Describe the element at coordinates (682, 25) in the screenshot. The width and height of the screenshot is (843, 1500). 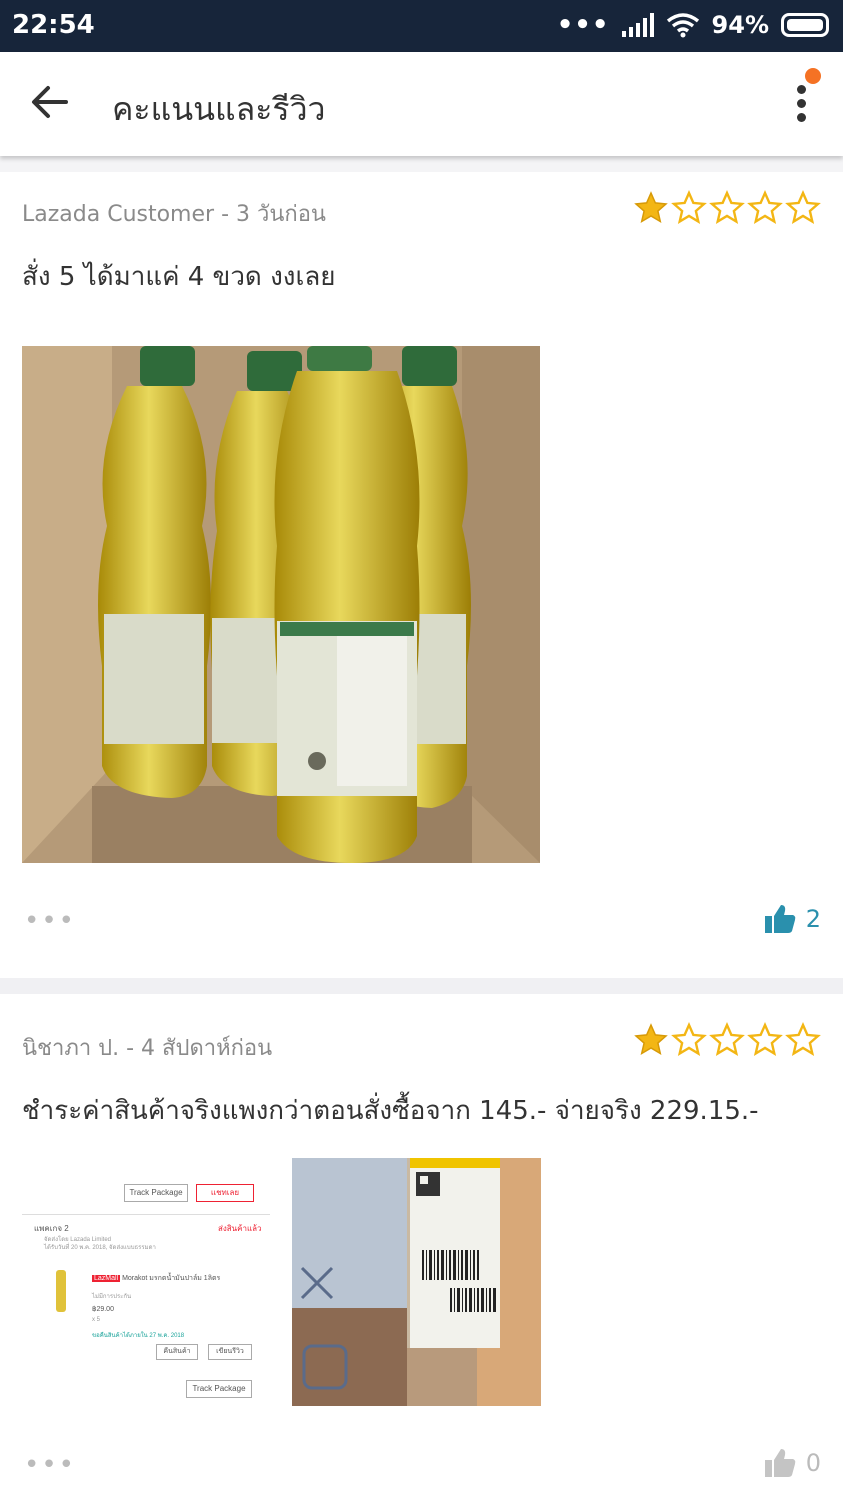
I see `wifi-icon` at that location.